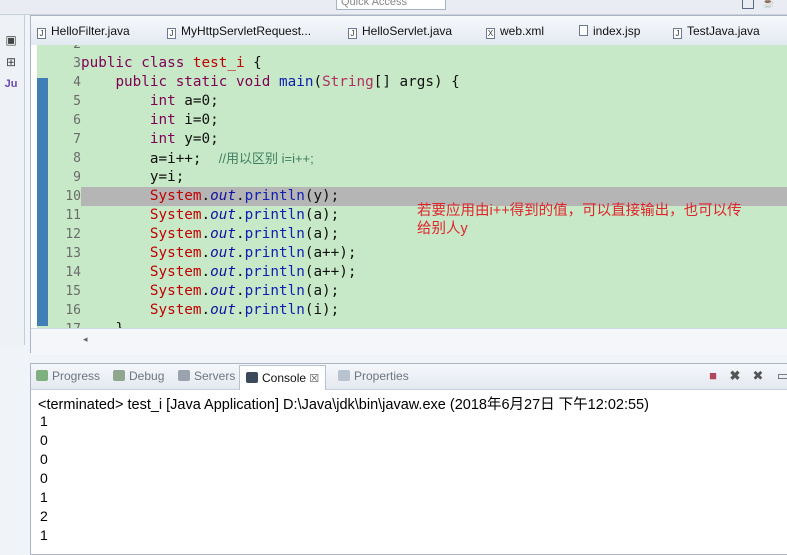  I want to click on code-text-segment: i=0;, so click(197, 120).